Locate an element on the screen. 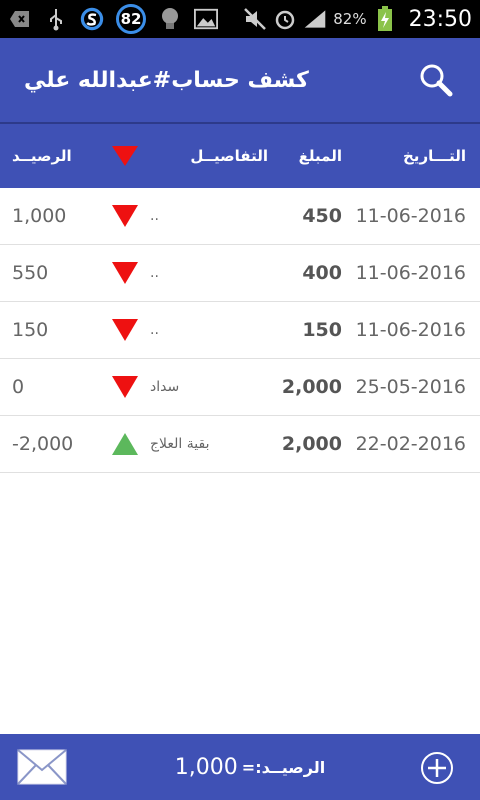 The width and height of the screenshot is (480, 800). battery-percent: 82% is located at coordinates (350, 19).